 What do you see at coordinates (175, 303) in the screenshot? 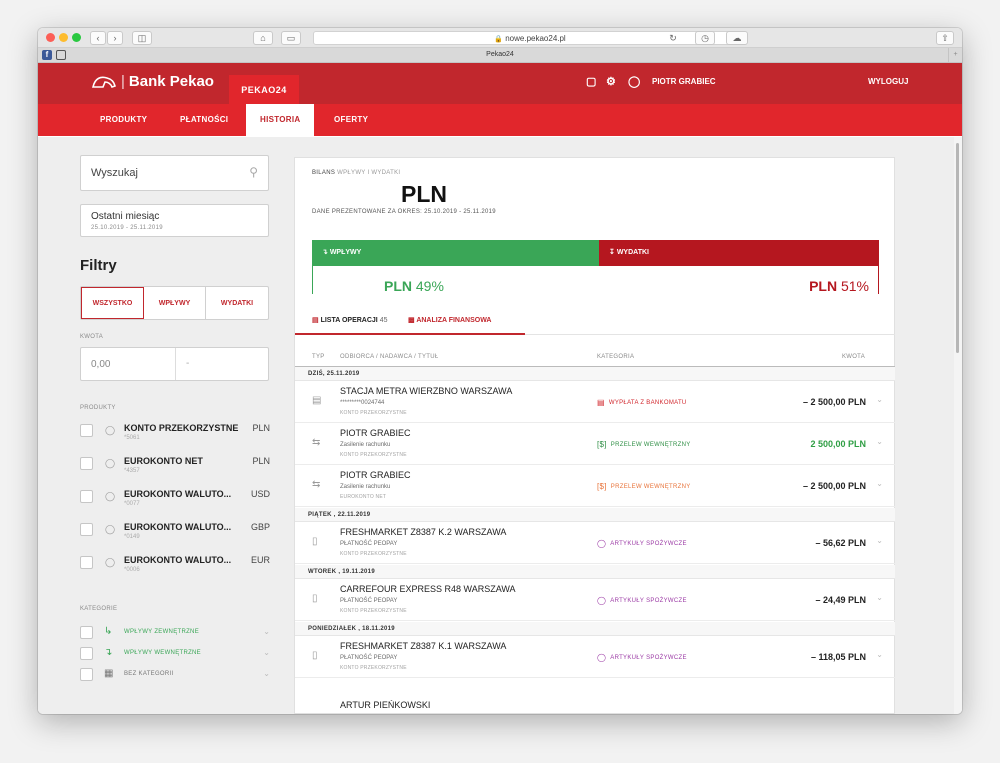
I see `filter-income-button: WPŁYWY` at bounding box center [175, 303].